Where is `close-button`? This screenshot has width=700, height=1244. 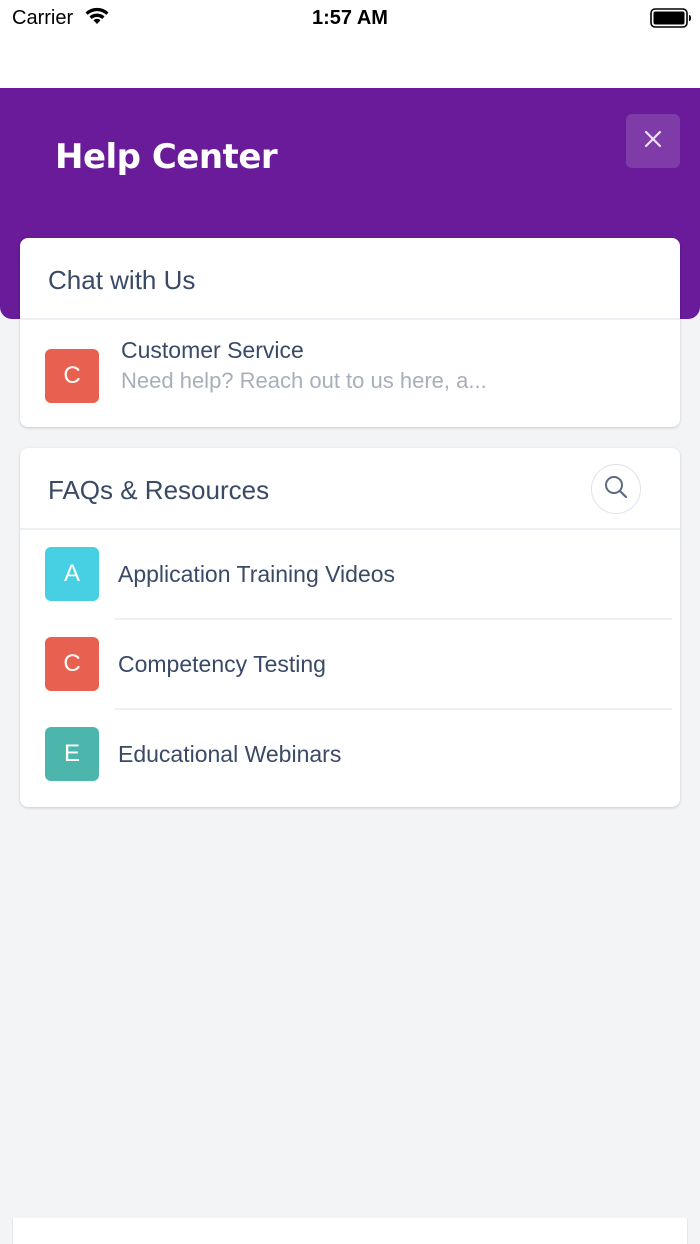
close-button is located at coordinates (653, 141).